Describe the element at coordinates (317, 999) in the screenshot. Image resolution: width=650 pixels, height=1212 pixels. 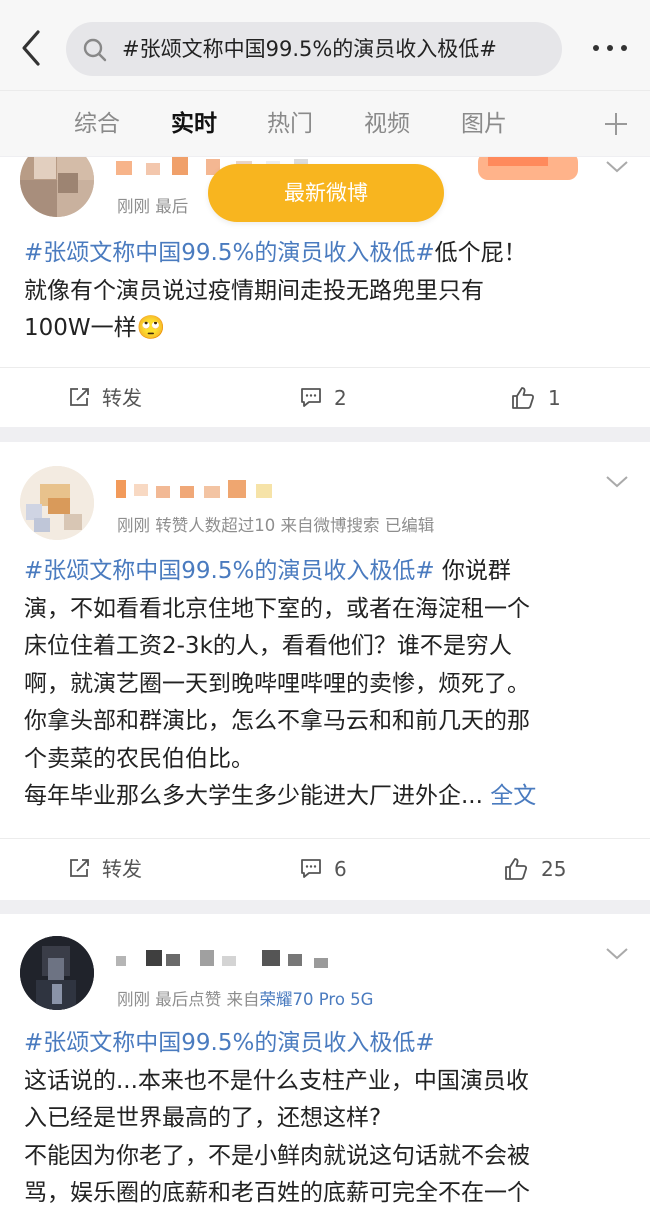
I see `device-link: 荣耀70 Pro 5G` at that location.